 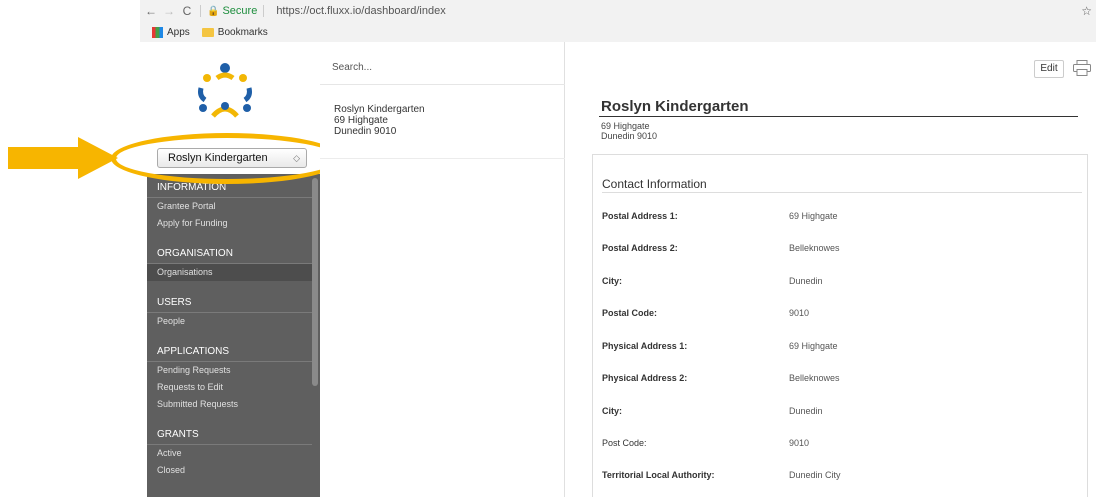 I want to click on field-label: Physical Address 2:, so click(x=645, y=378).